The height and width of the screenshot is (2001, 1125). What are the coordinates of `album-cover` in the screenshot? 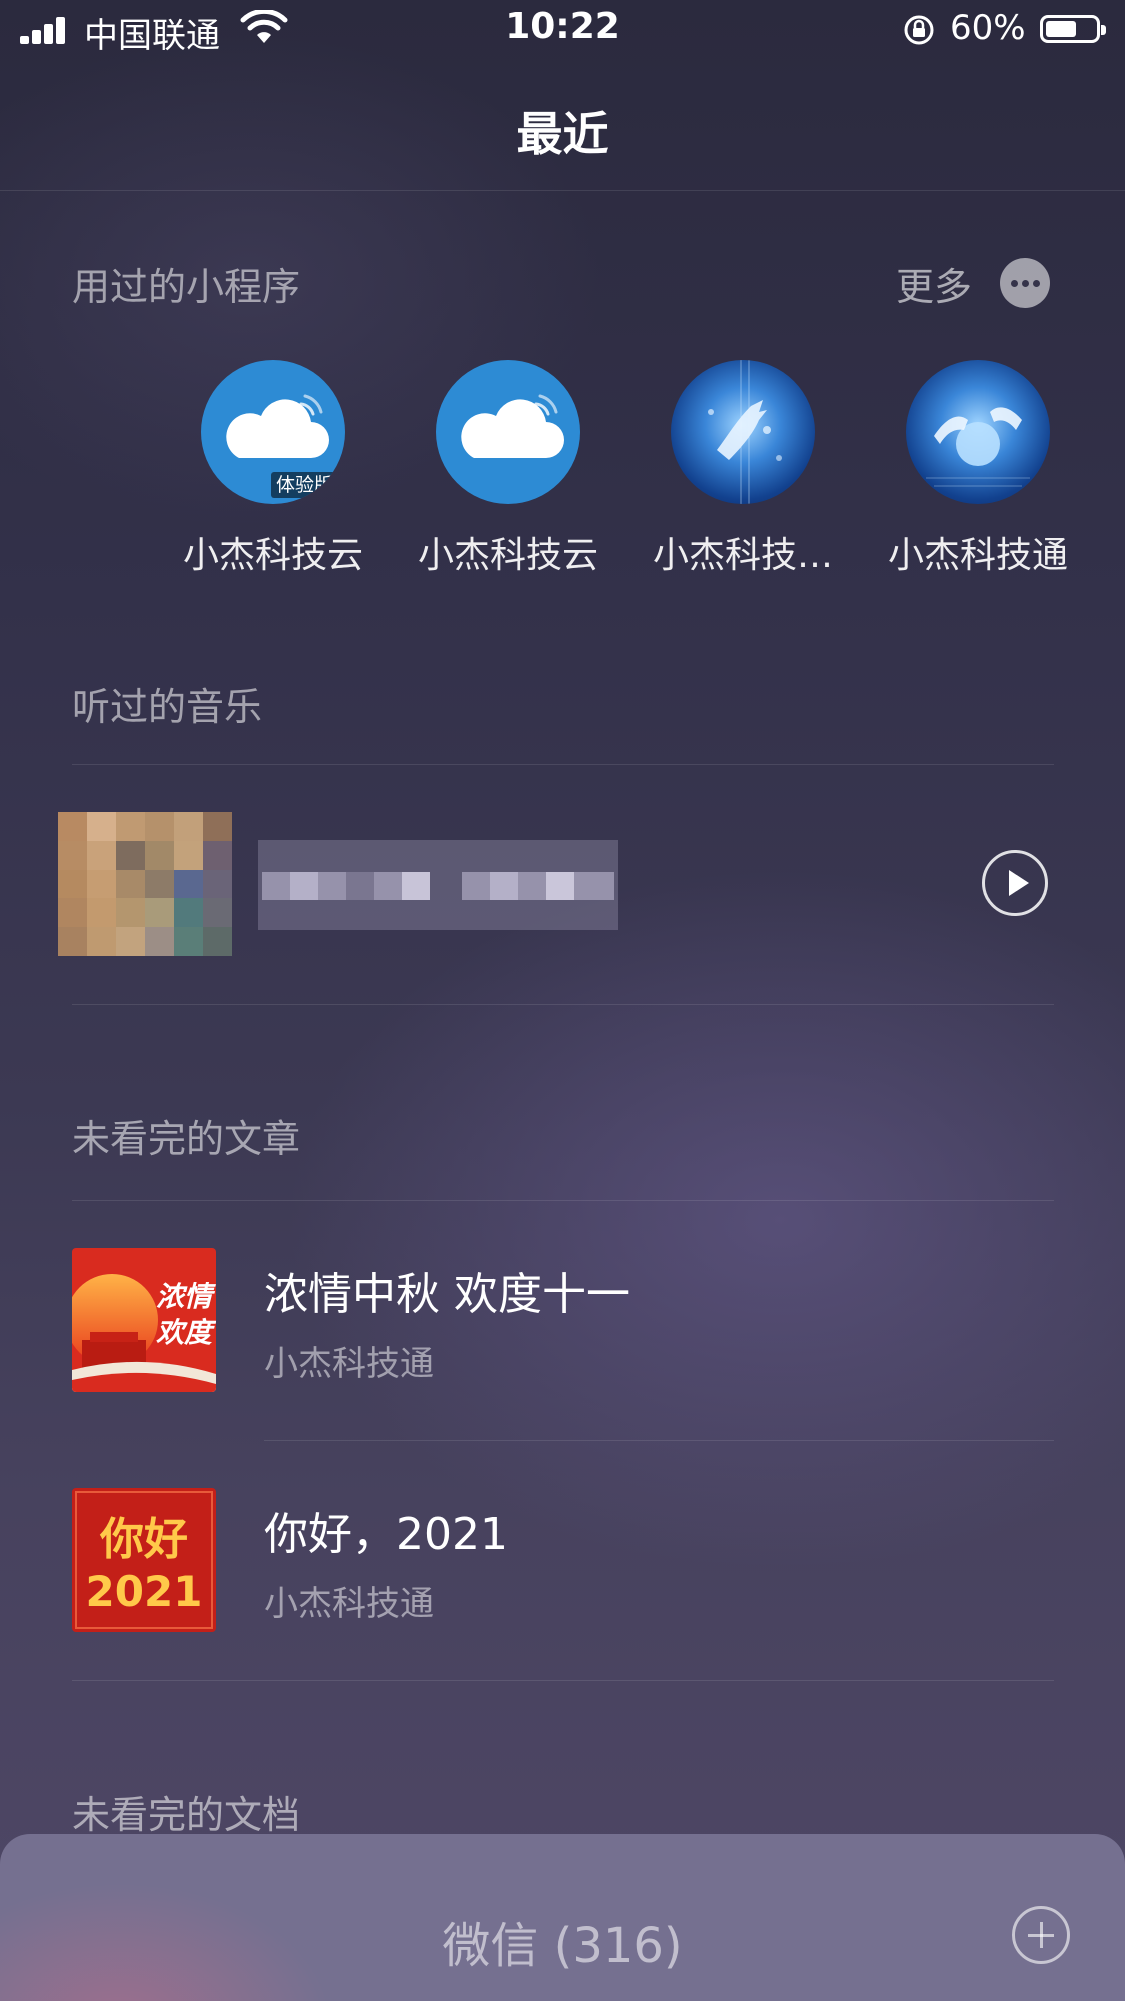 It's located at (145, 884).